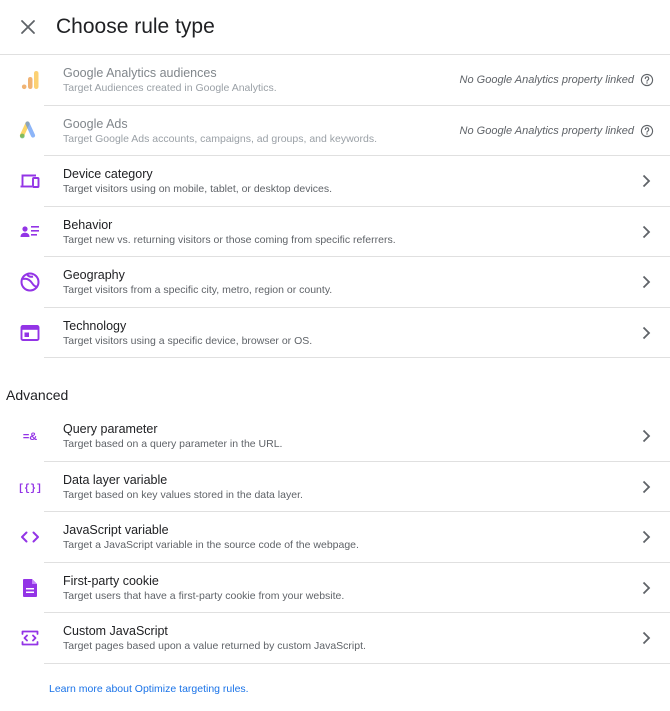  I want to click on close-icon, so click(28, 27).